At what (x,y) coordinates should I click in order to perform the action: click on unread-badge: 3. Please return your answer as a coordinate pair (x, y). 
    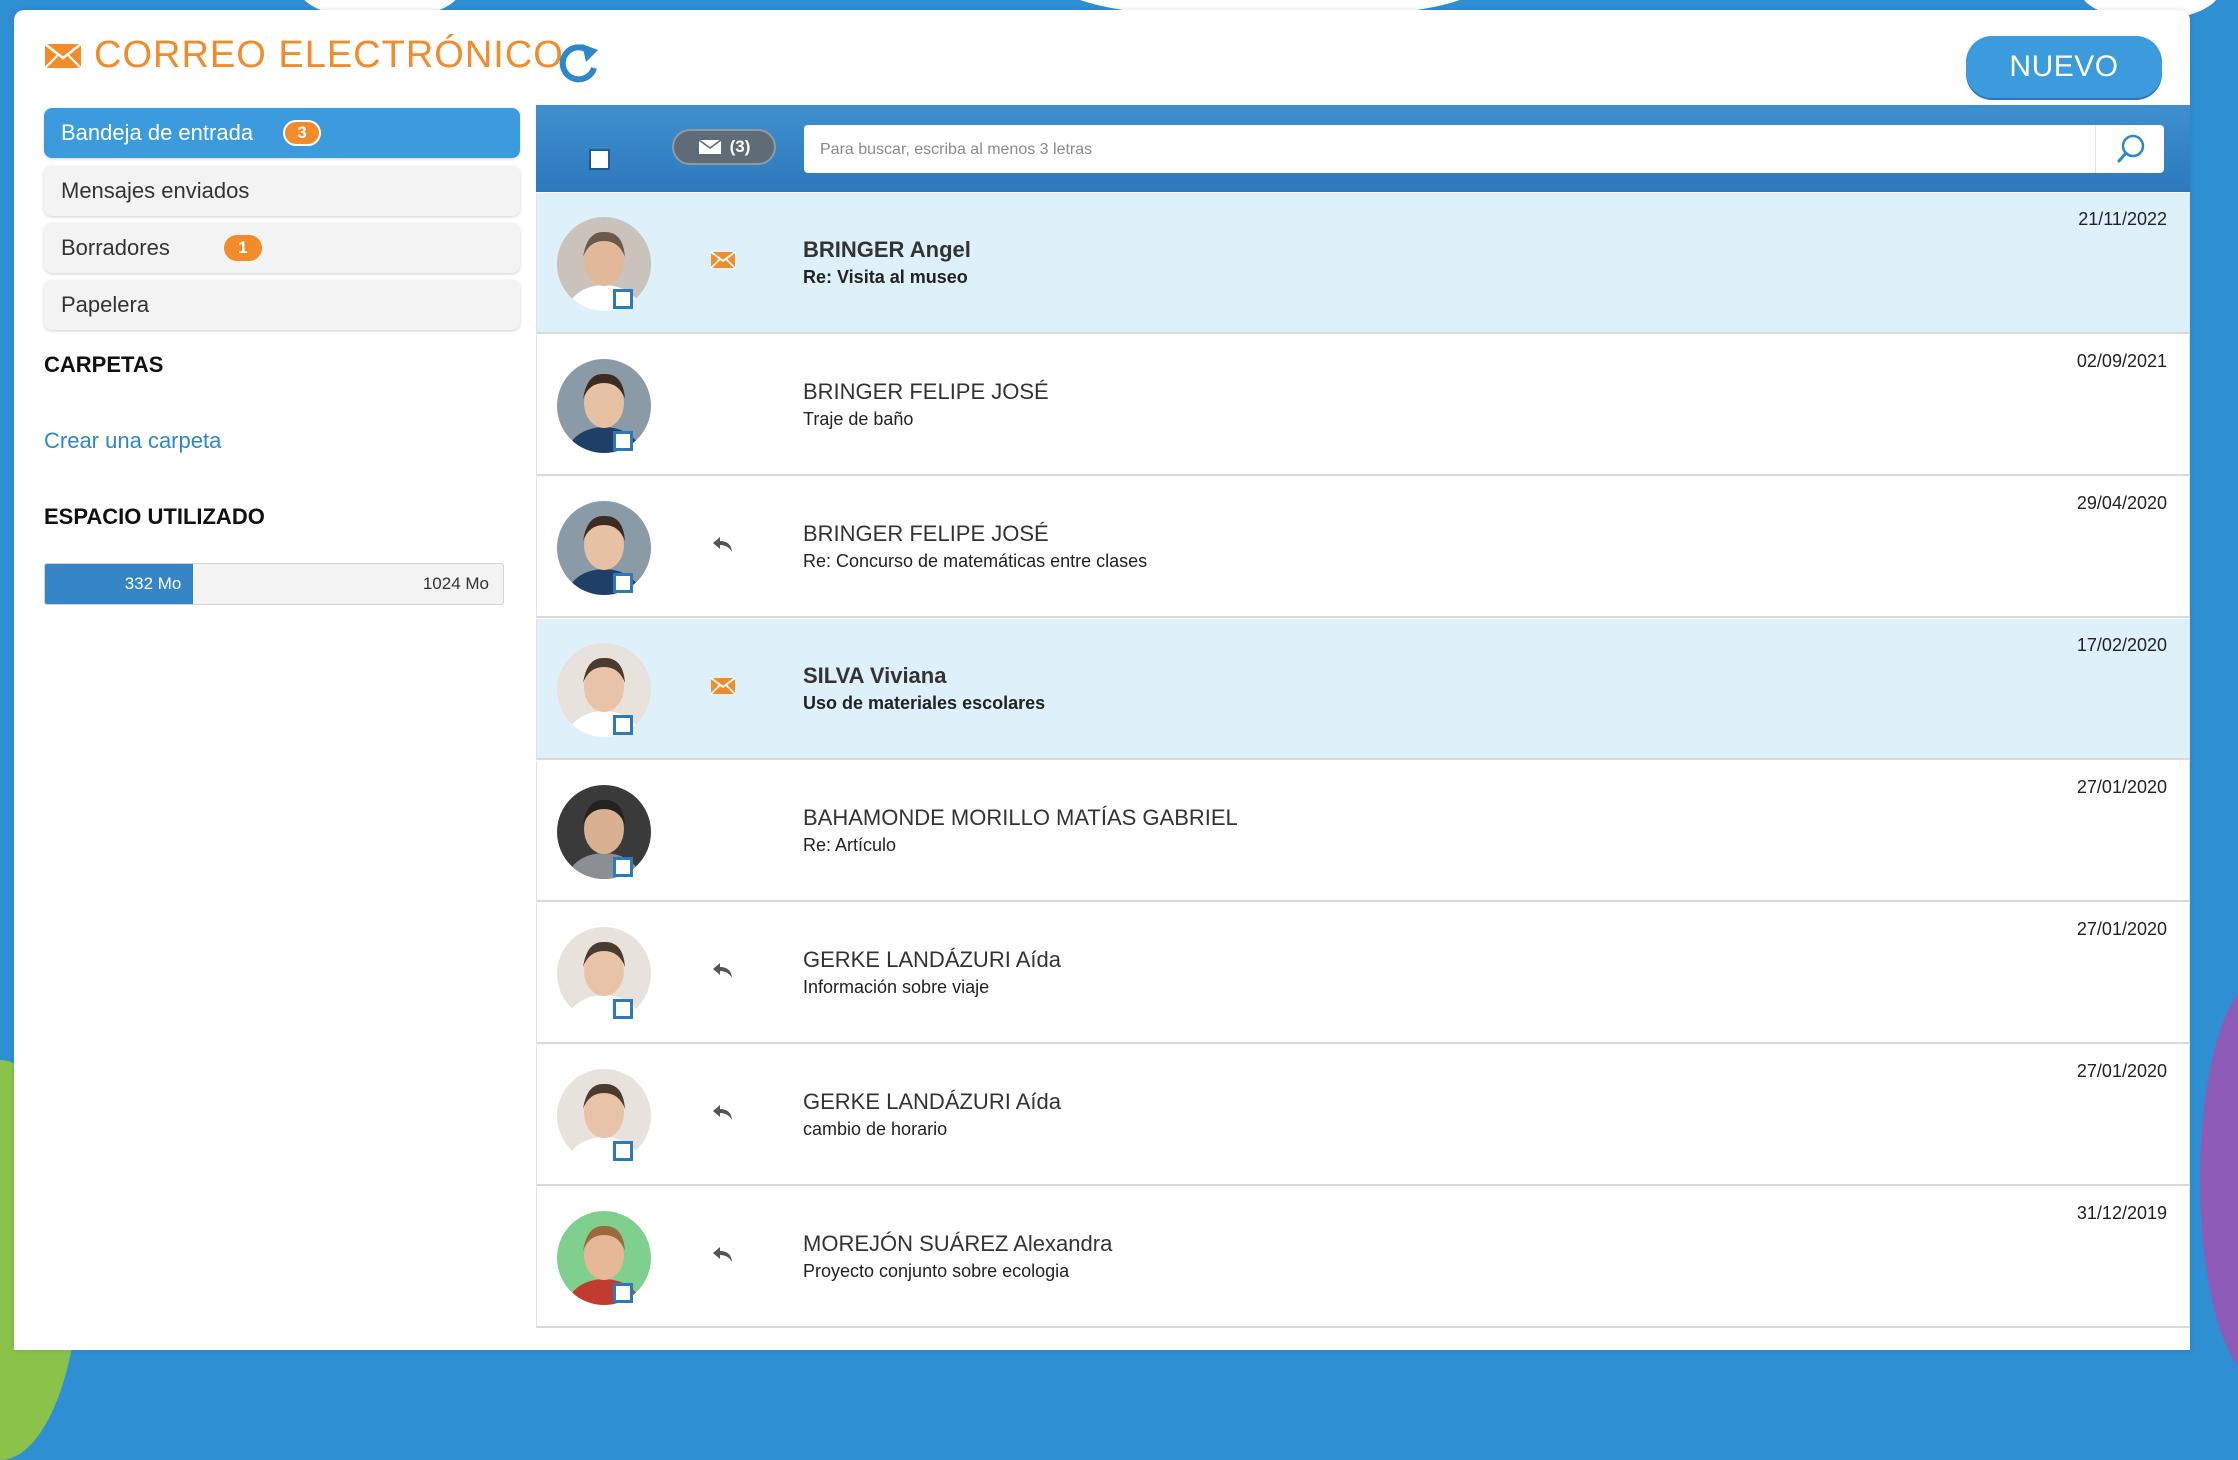
    Looking at the image, I should click on (302, 133).